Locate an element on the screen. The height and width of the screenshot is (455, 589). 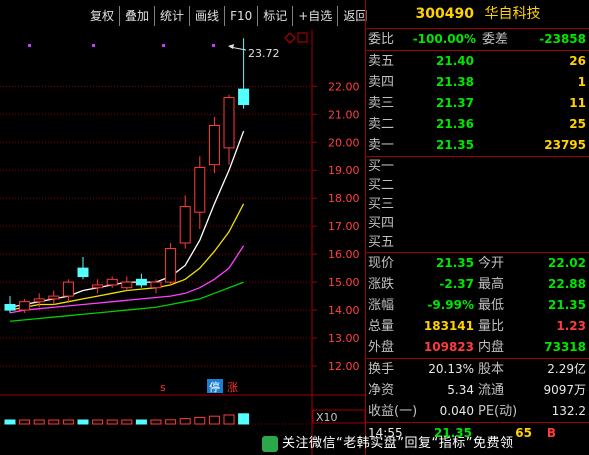
stat-value: 73318 is located at coordinates (565, 347).